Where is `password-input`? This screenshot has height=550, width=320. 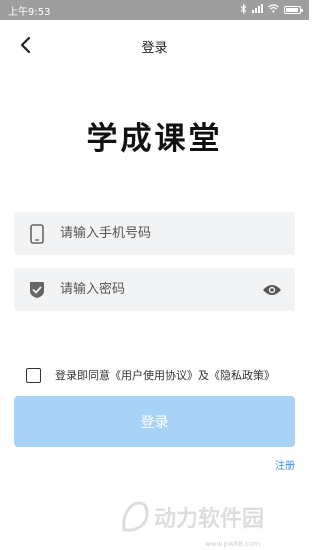
password-input is located at coordinates (154, 289).